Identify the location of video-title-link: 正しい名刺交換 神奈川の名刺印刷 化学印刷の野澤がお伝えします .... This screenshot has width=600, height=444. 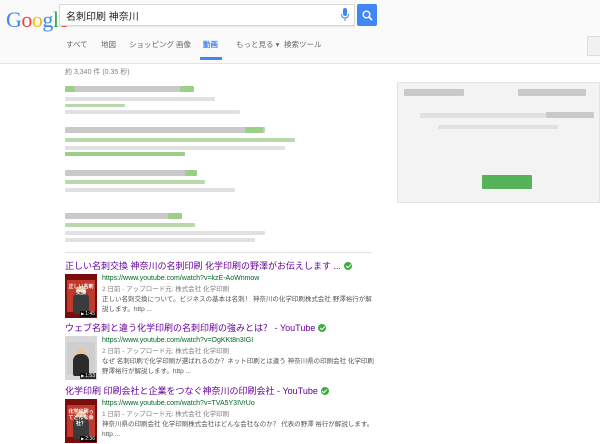
(220, 266).